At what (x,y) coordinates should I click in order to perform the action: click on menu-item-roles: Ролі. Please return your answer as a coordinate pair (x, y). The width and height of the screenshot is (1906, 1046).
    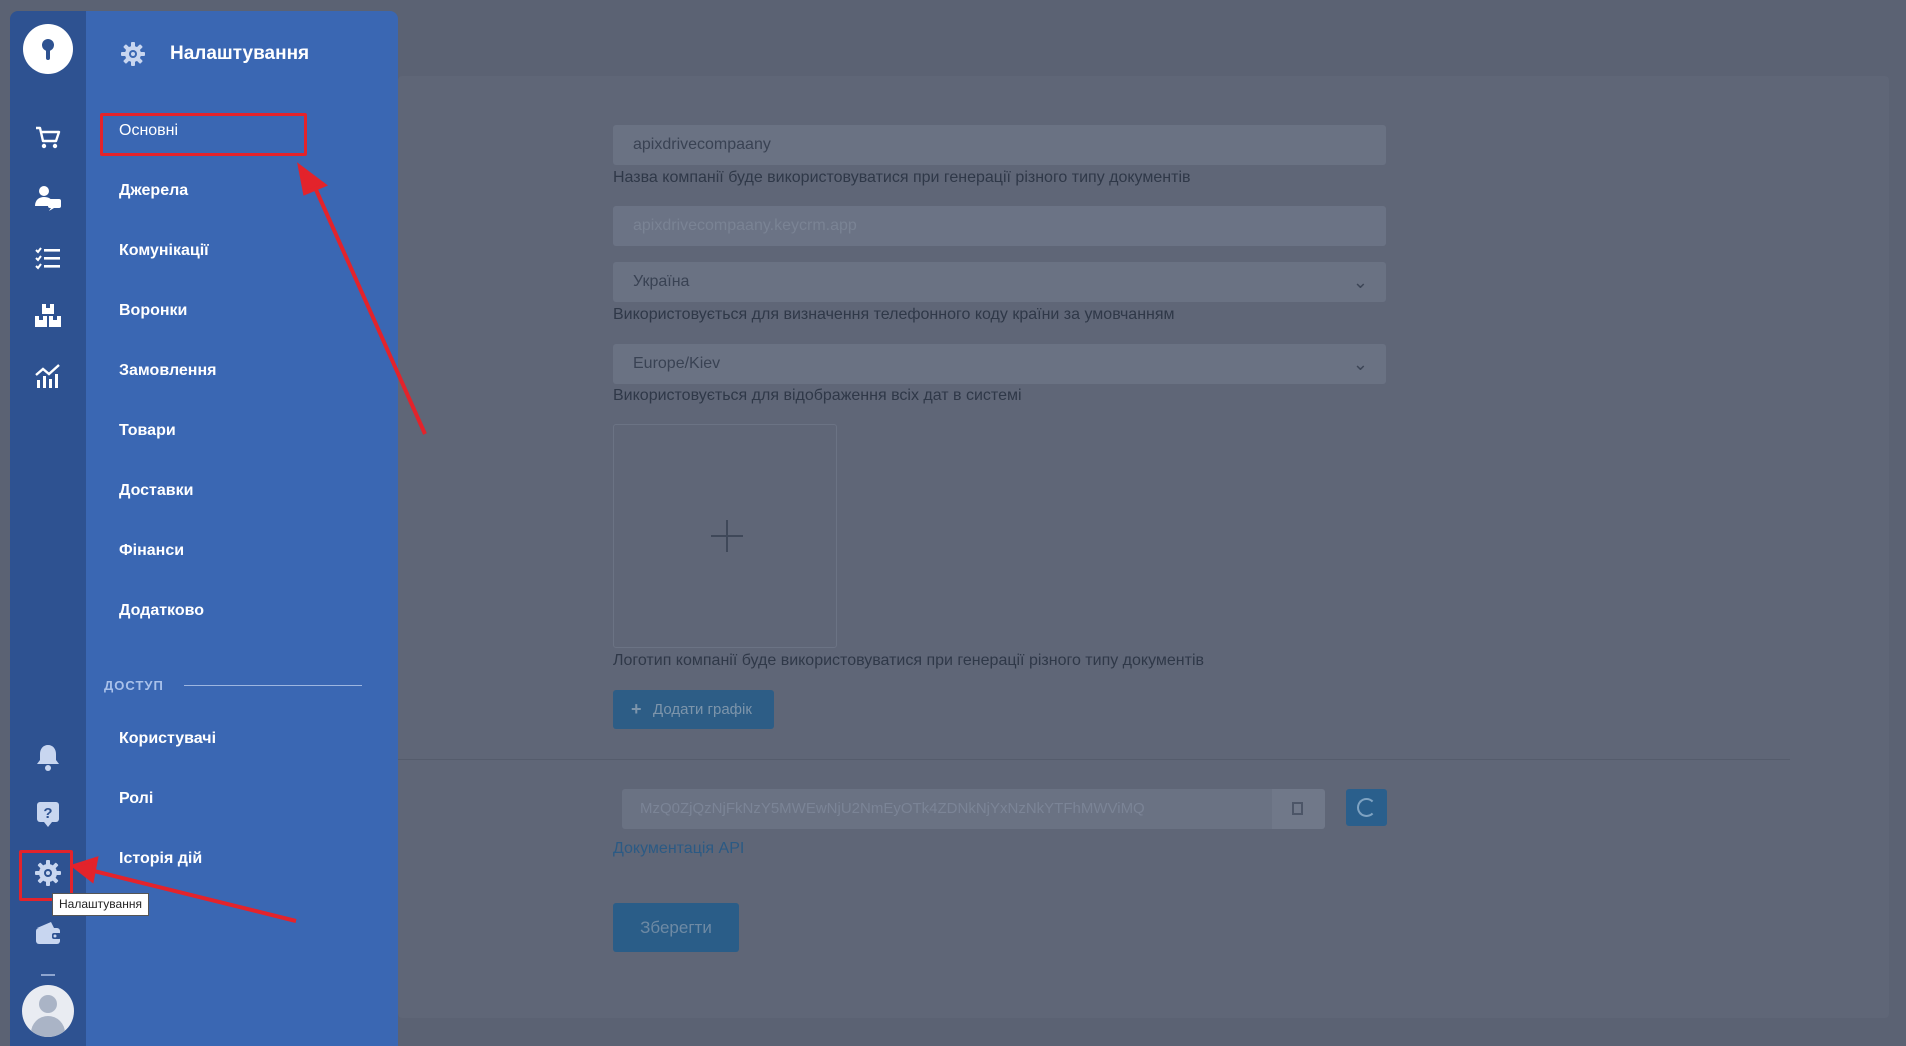
    Looking at the image, I should click on (136, 799).